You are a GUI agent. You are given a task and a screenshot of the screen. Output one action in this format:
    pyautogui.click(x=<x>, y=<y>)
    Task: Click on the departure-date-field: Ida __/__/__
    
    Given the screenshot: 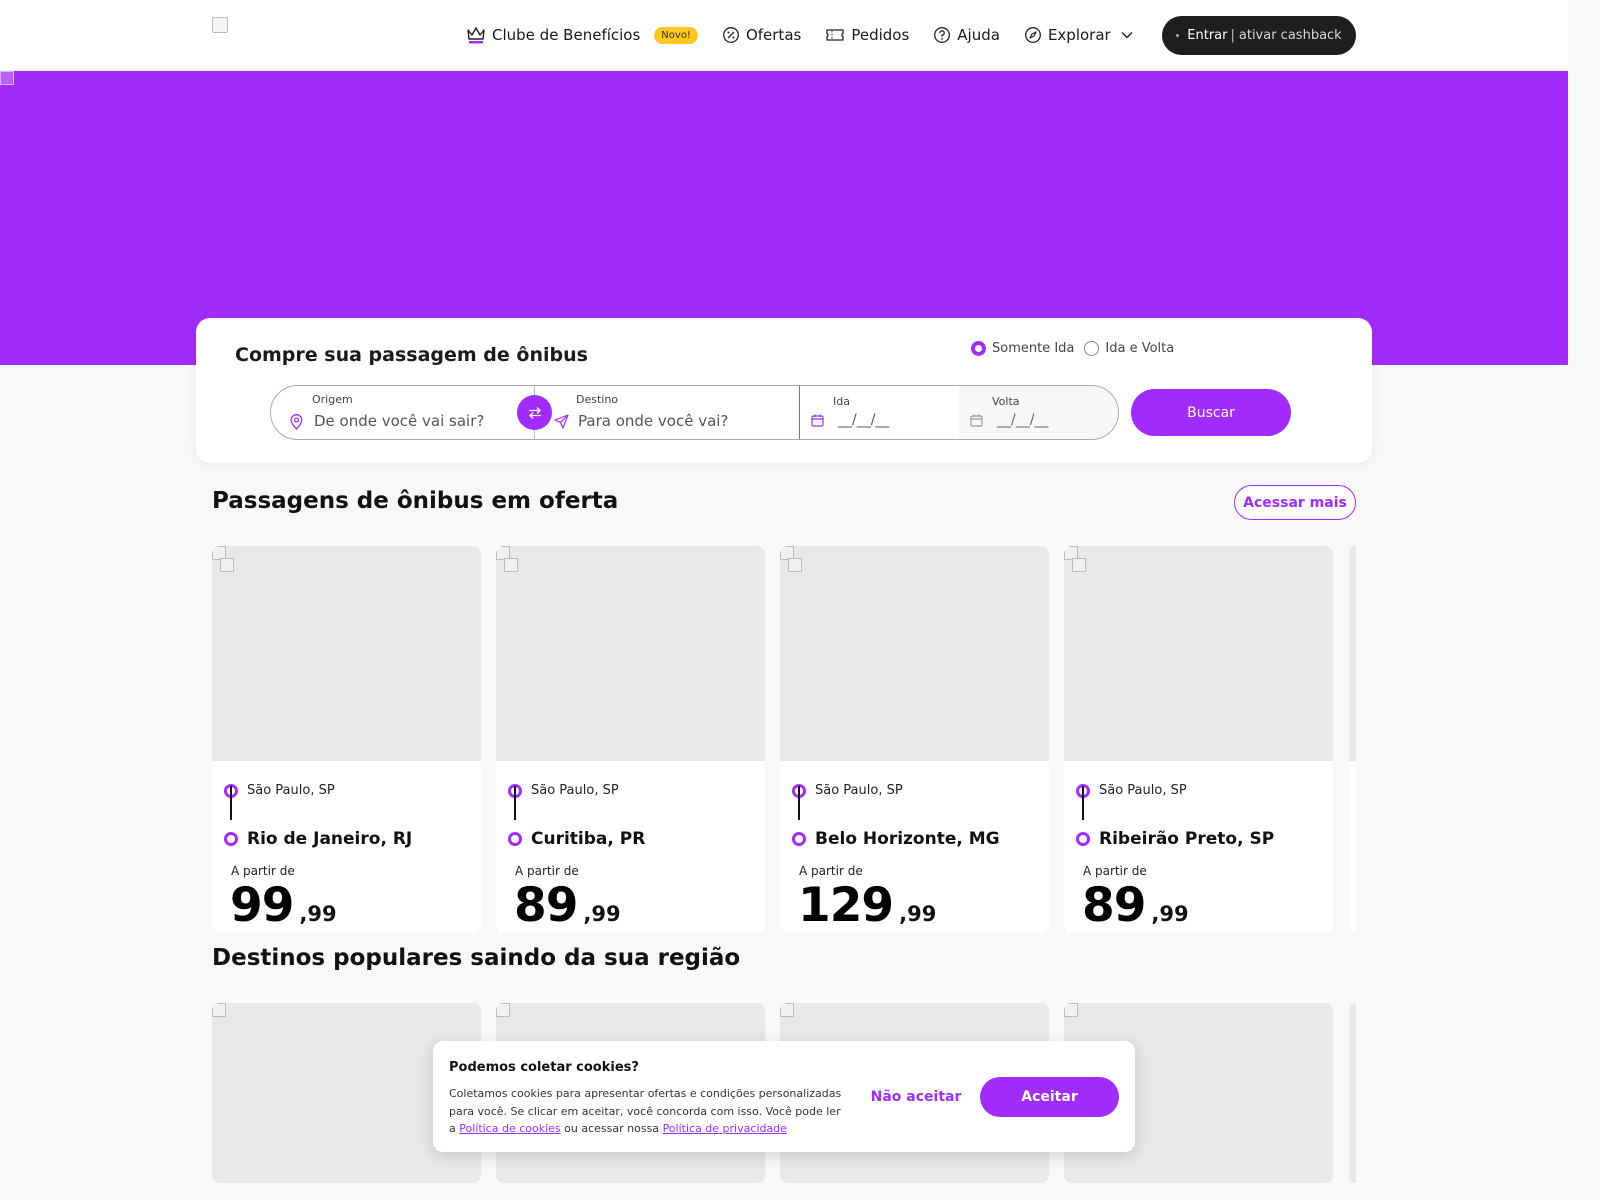 What is the action you would take?
    pyautogui.click(x=879, y=412)
    